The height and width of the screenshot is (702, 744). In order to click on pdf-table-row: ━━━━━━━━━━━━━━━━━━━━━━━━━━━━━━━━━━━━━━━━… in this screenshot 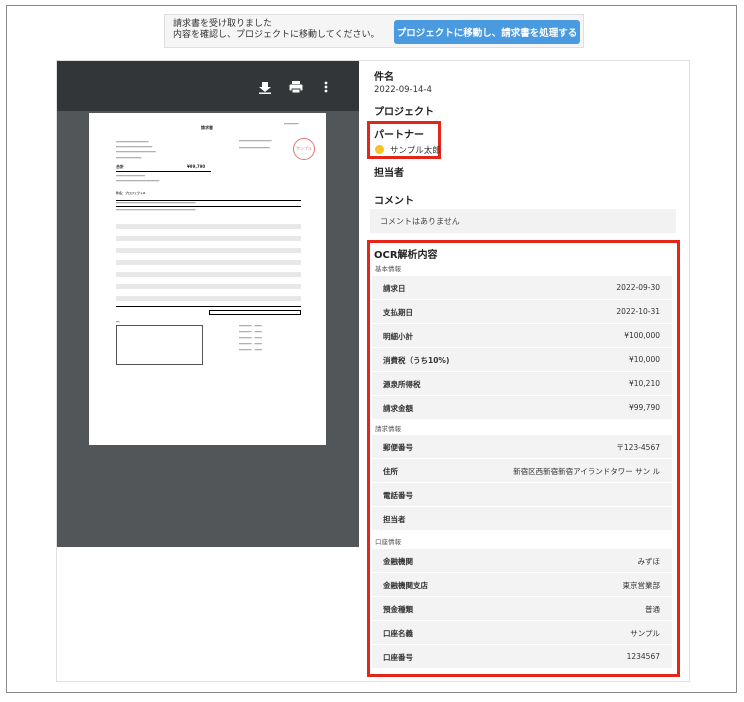, I will do `click(156, 210)`.